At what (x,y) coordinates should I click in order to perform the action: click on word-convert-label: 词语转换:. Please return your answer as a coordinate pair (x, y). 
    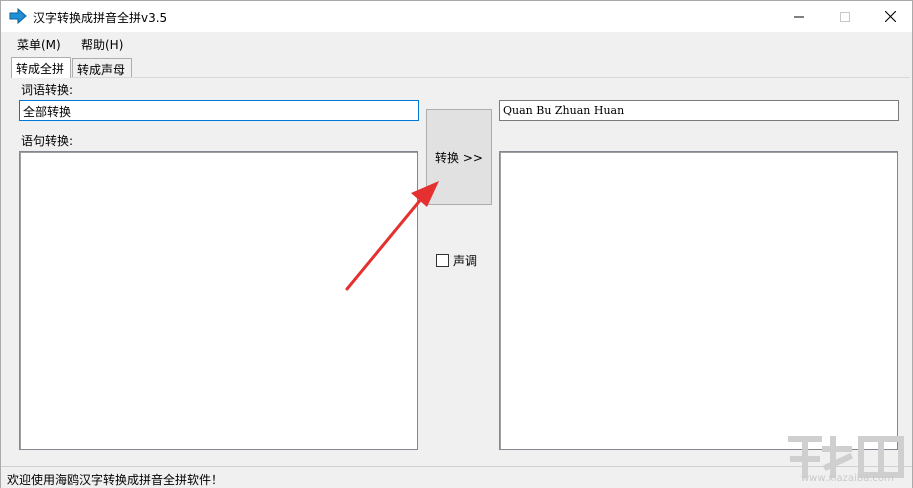
    Looking at the image, I should click on (47, 90).